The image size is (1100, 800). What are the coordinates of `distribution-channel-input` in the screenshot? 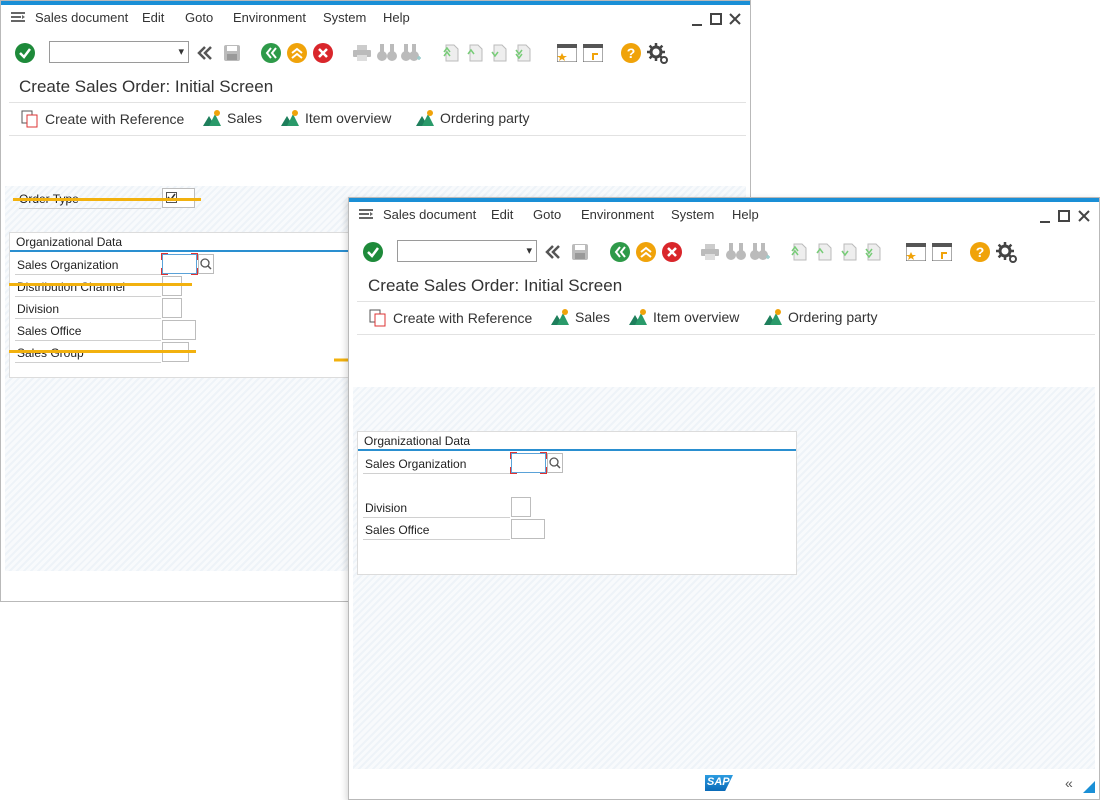 It's located at (172, 286).